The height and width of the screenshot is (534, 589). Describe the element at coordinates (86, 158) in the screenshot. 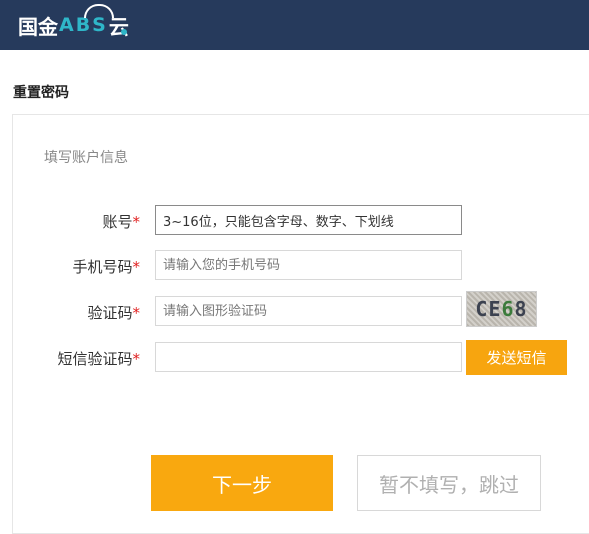

I see `section-title: 填写账户信息` at that location.